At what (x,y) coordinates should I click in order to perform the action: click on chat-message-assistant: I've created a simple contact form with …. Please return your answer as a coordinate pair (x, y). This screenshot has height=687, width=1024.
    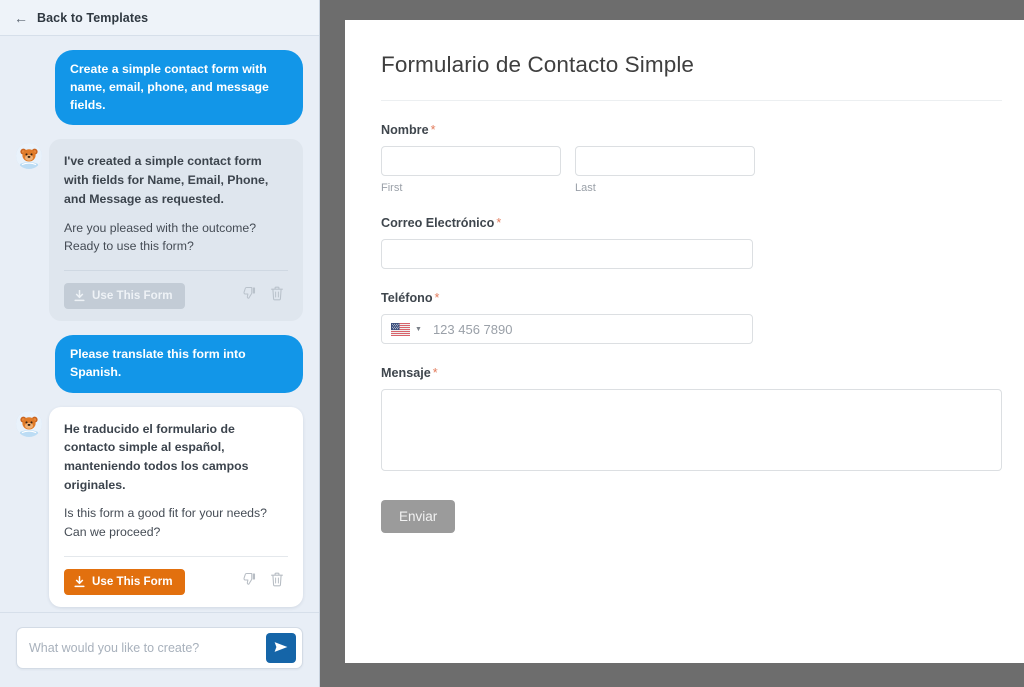
    Looking at the image, I should click on (159, 230).